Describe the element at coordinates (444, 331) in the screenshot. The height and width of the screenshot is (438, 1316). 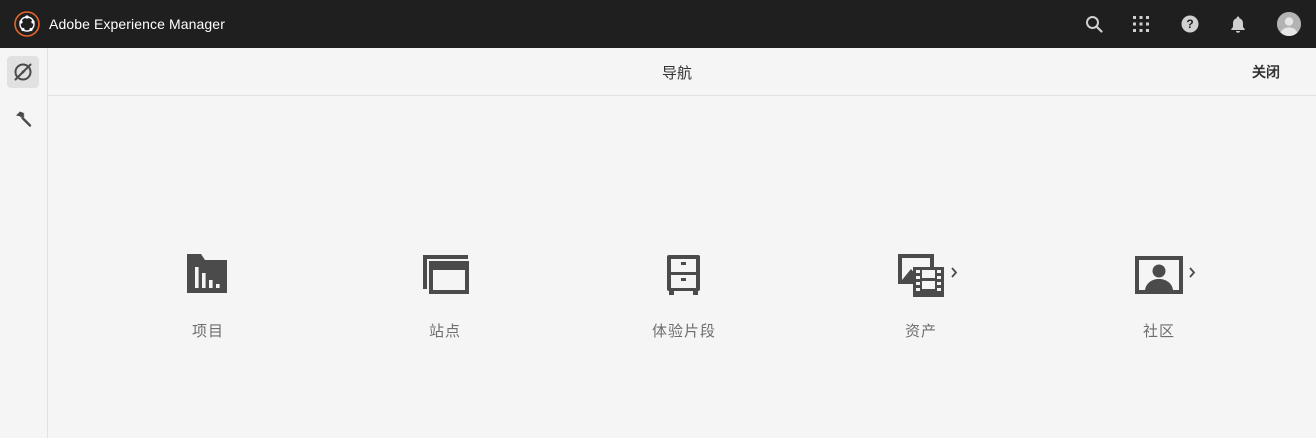
I see `nav-item-label: 站点` at that location.